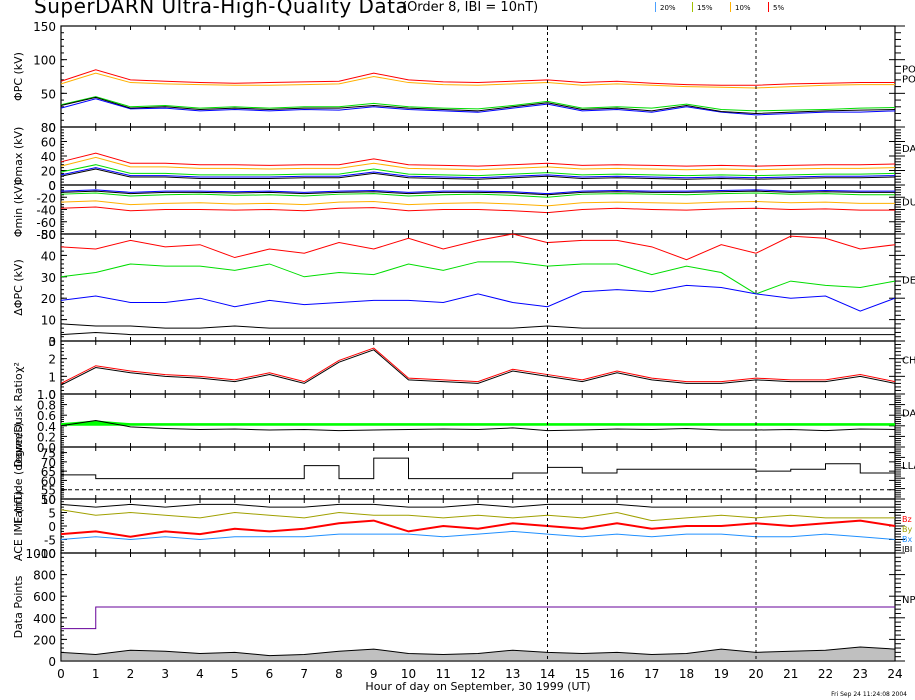 Image resolution: width=915 pixels, height=700 pixels. What do you see at coordinates (339, 674) in the screenshot?
I see `x-tick-label: 8` at bounding box center [339, 674].